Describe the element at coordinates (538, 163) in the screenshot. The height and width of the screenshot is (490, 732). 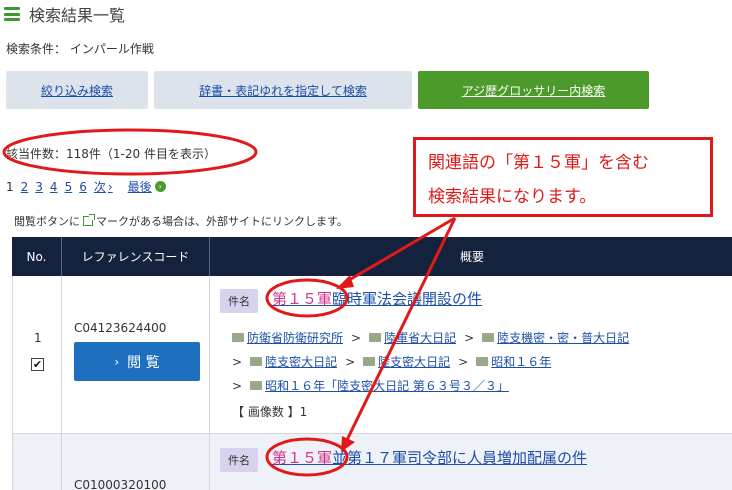
I see `callout-line-1: 関連語の「第１５軍」を含む` at that location.